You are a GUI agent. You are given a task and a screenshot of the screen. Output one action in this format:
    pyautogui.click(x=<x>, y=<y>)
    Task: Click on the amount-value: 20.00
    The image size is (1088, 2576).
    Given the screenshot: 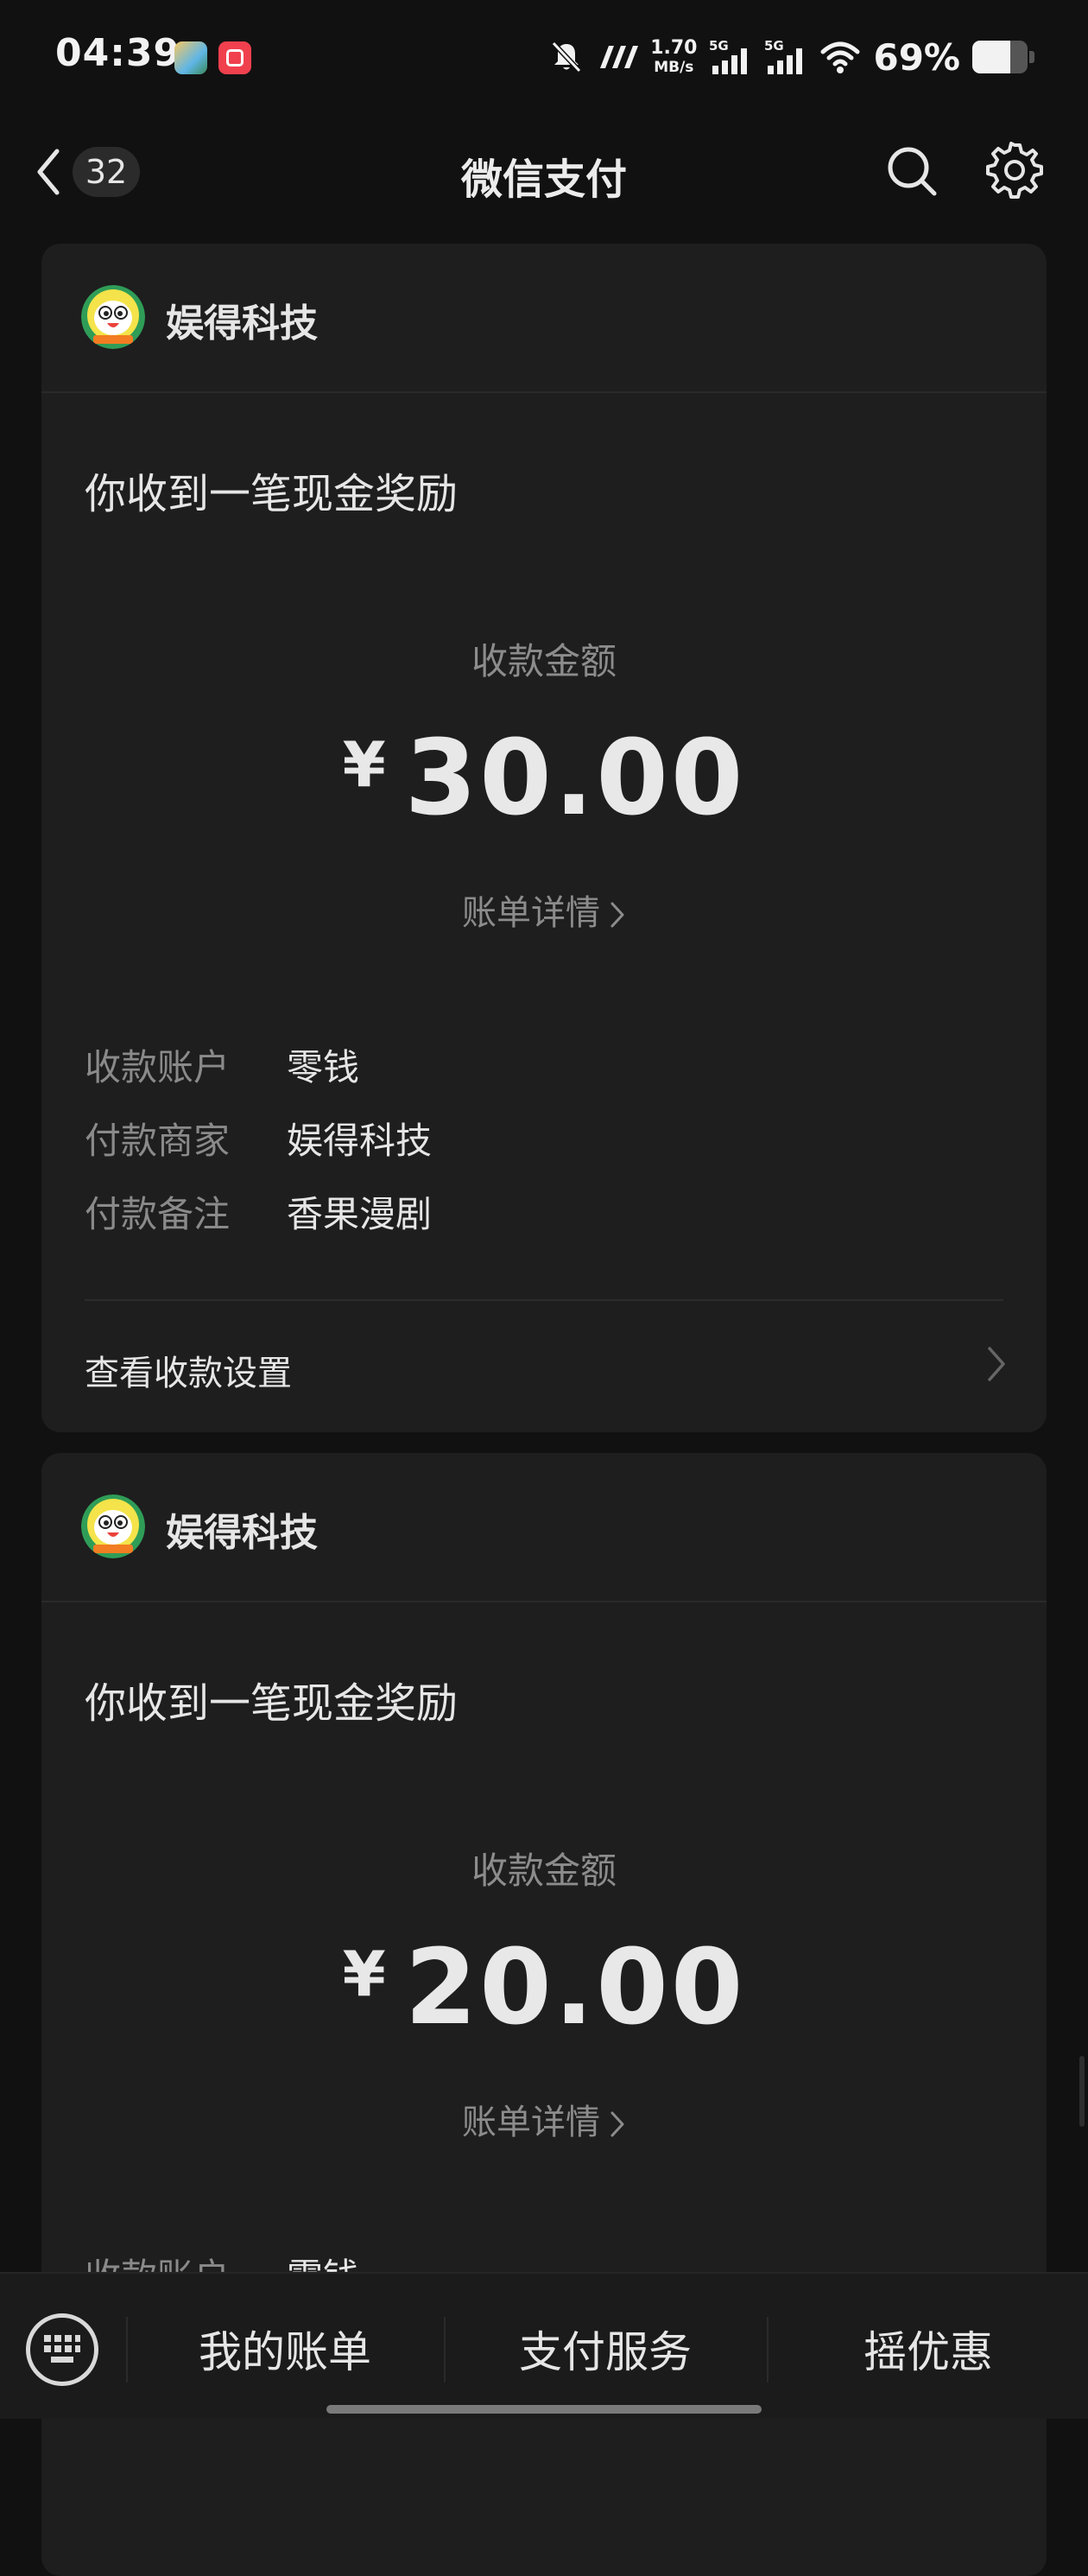 What is the action you would take?
    pyautogui.click(x=575, y=1988)
    